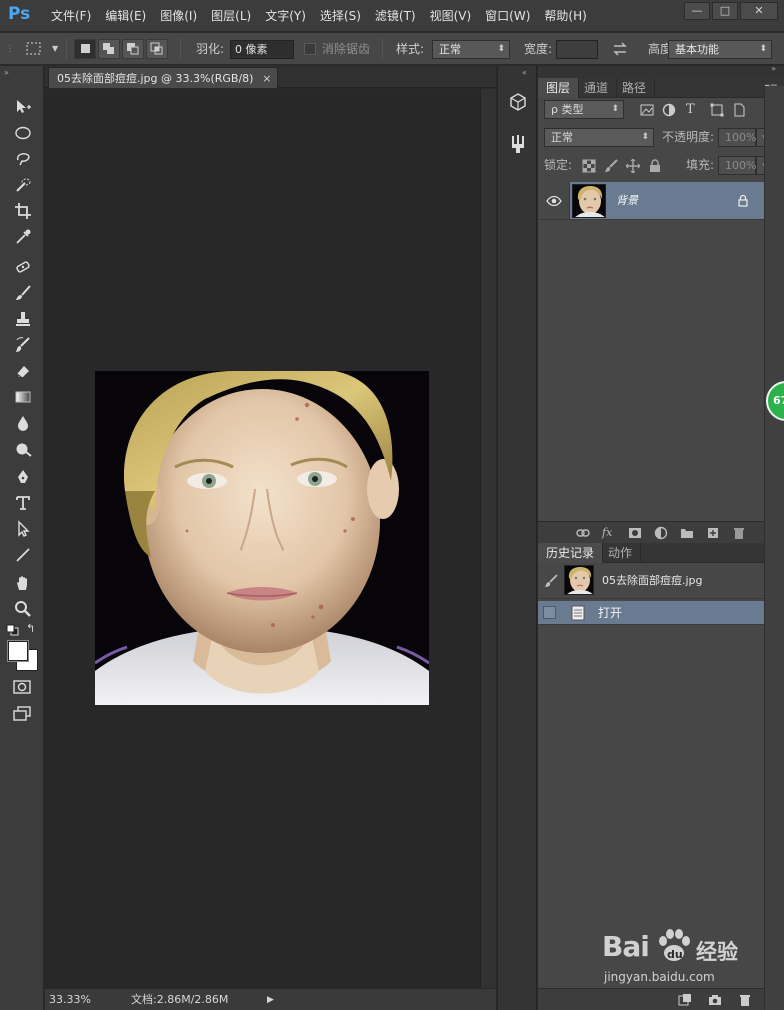  I want to click on history-state-row: 打开, so click(651, 613).